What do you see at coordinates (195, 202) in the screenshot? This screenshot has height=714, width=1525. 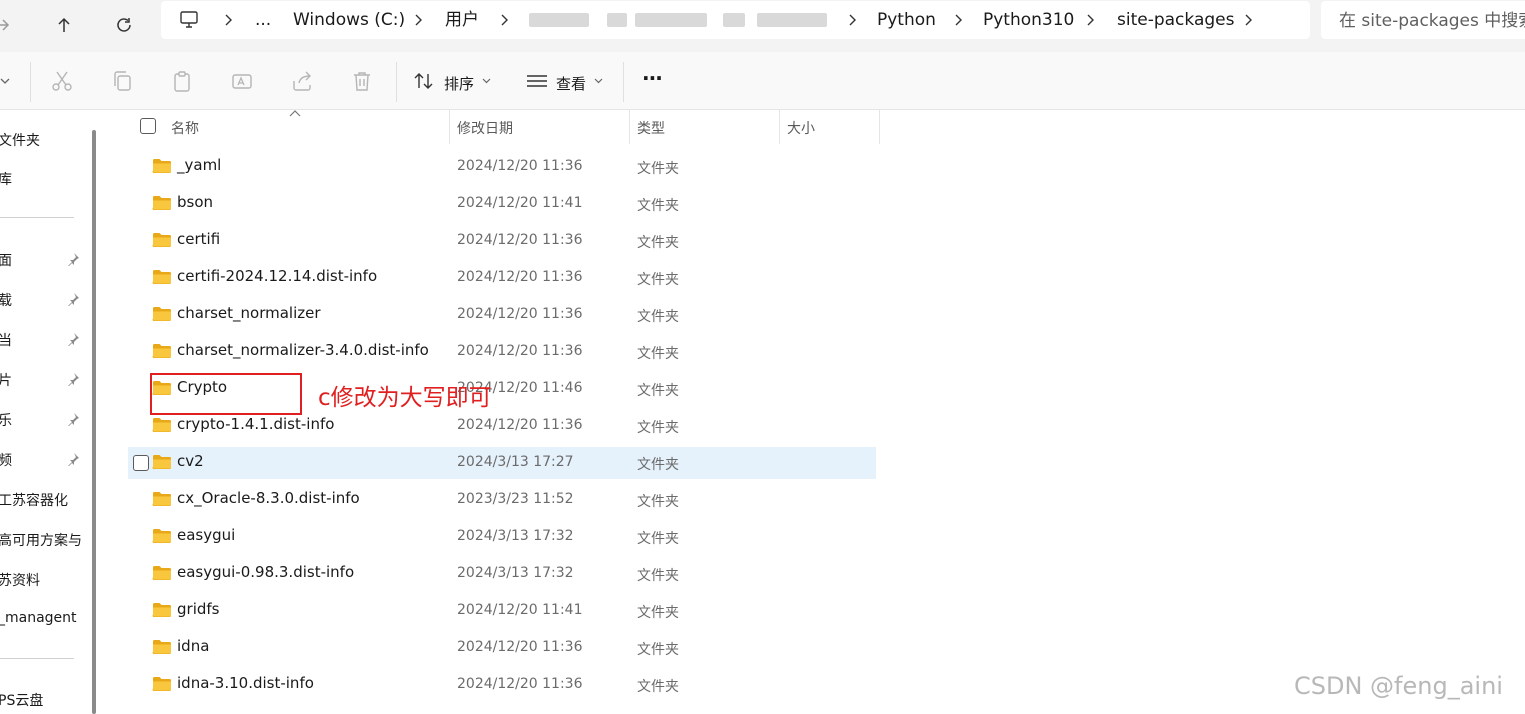 I see `file-name: bson` at bounding box center [195, 202].